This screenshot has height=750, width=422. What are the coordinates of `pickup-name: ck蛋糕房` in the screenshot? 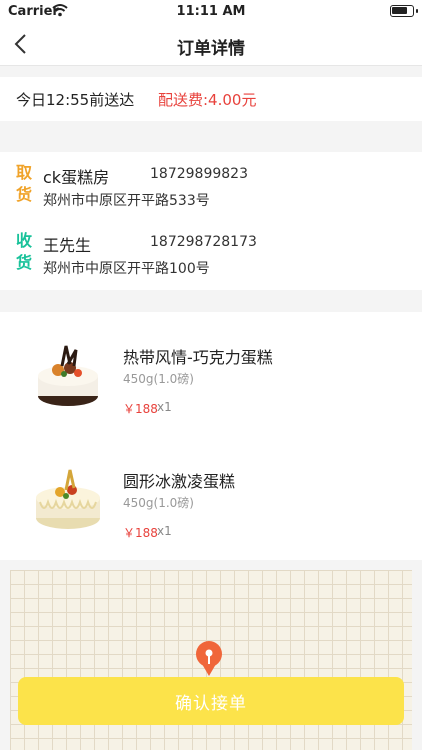 It's located at (76, 177).